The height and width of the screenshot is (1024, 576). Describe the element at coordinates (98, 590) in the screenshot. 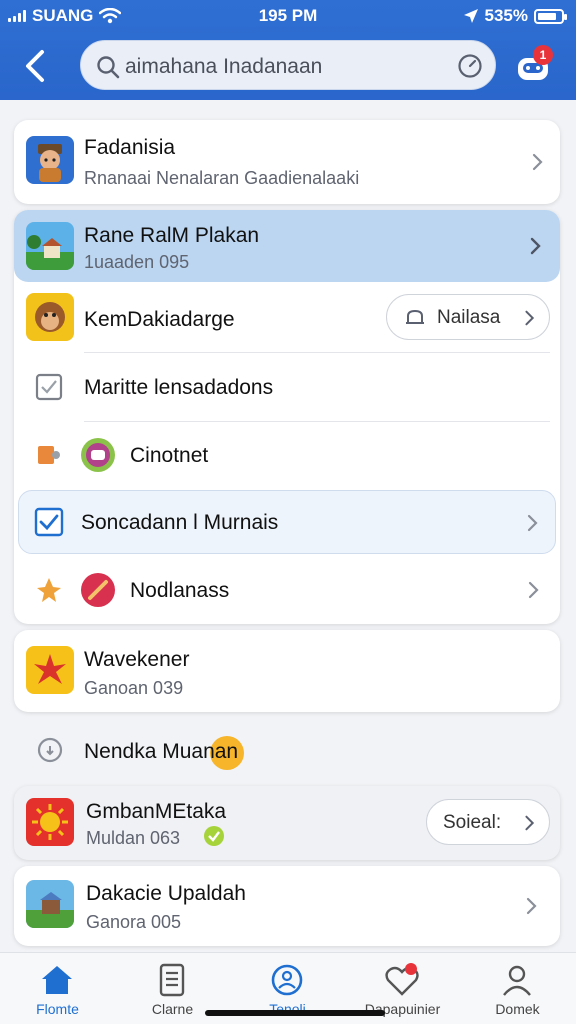

I see `brush-badge-icon` at that location.